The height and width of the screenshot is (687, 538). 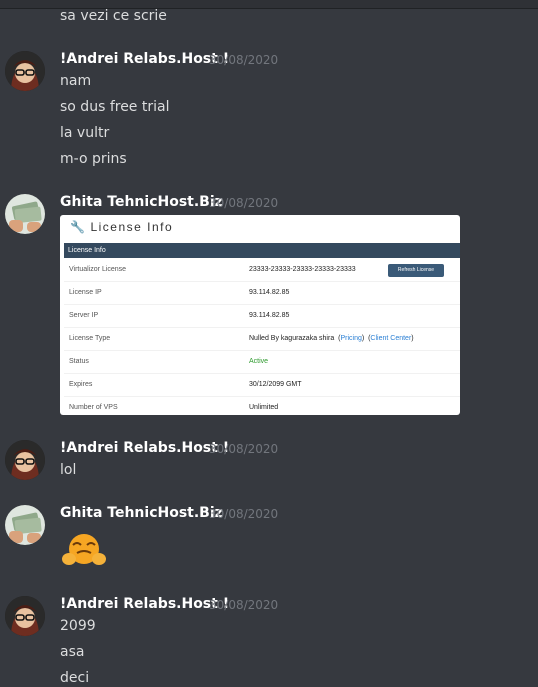 What do you see at coordinates (259, 361) in the screenshot?
I see `status-value: Active` at bounding box center [259, 361].